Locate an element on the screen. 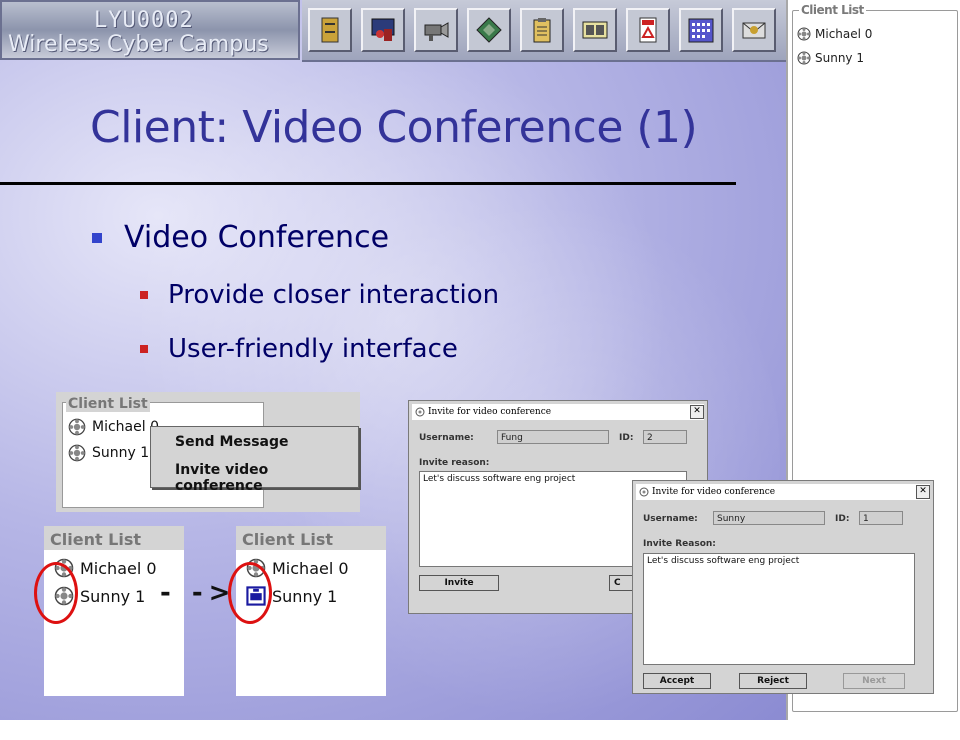 This screenshot has height=740, width=960. classroom-icon is located at coordinates (383, 30).